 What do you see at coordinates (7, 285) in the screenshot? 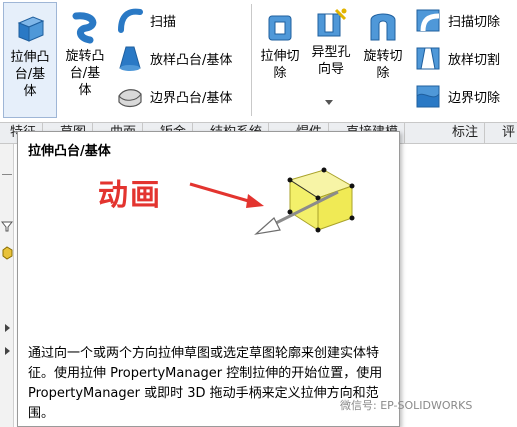
I see `feature-manager-edge` at bounding box center [7, 285].